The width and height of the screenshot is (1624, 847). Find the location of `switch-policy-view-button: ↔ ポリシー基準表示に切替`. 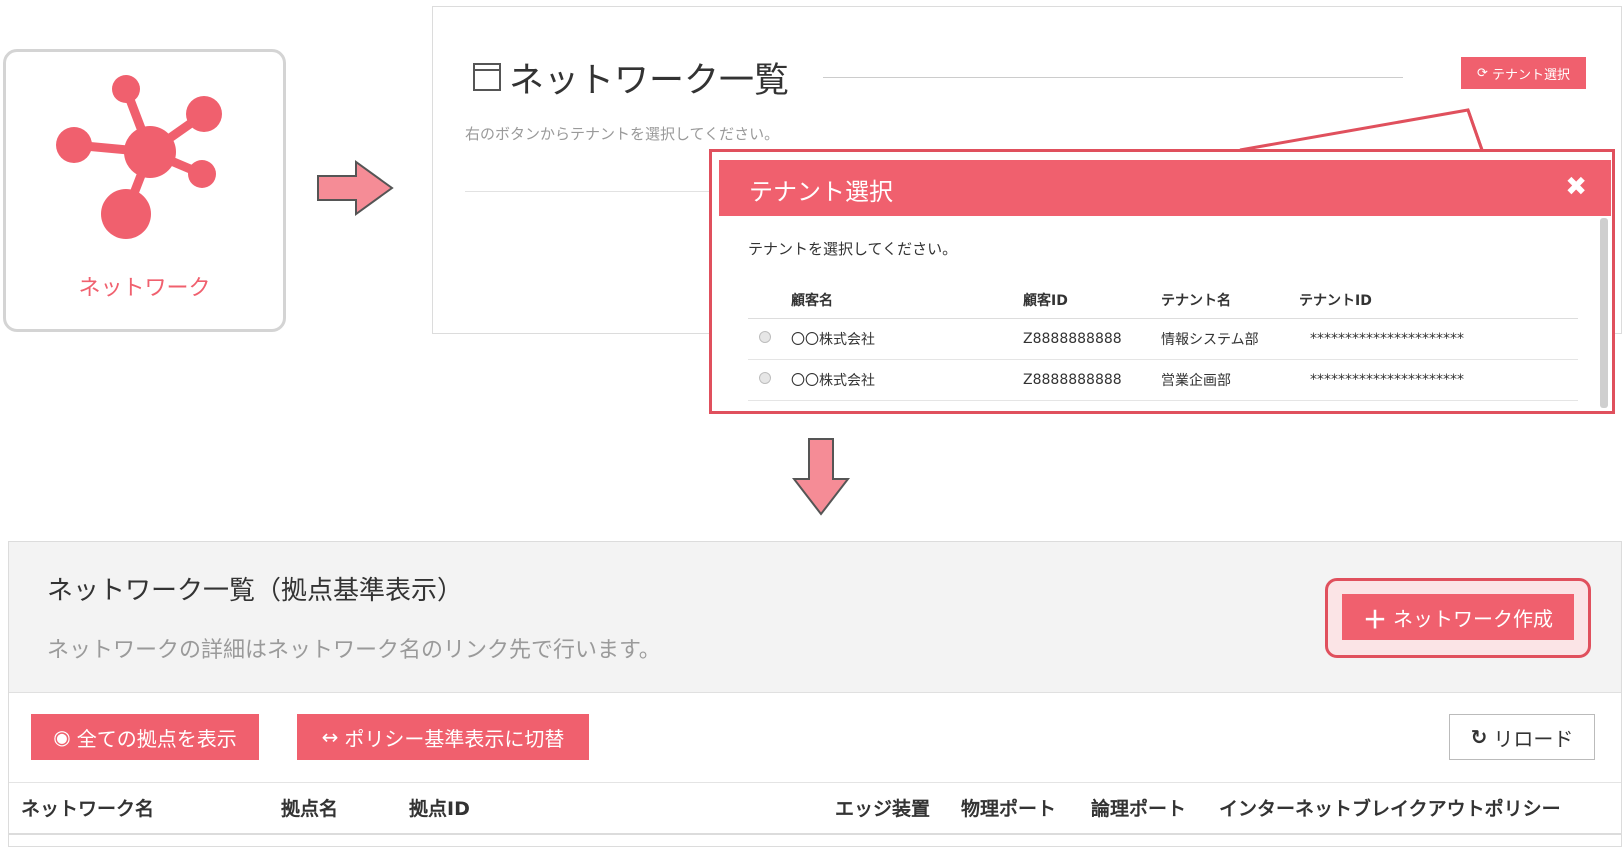

switch-policy-view-button: ↔ ポリシー基準表示に切替 is located at coordinates (443, 737).